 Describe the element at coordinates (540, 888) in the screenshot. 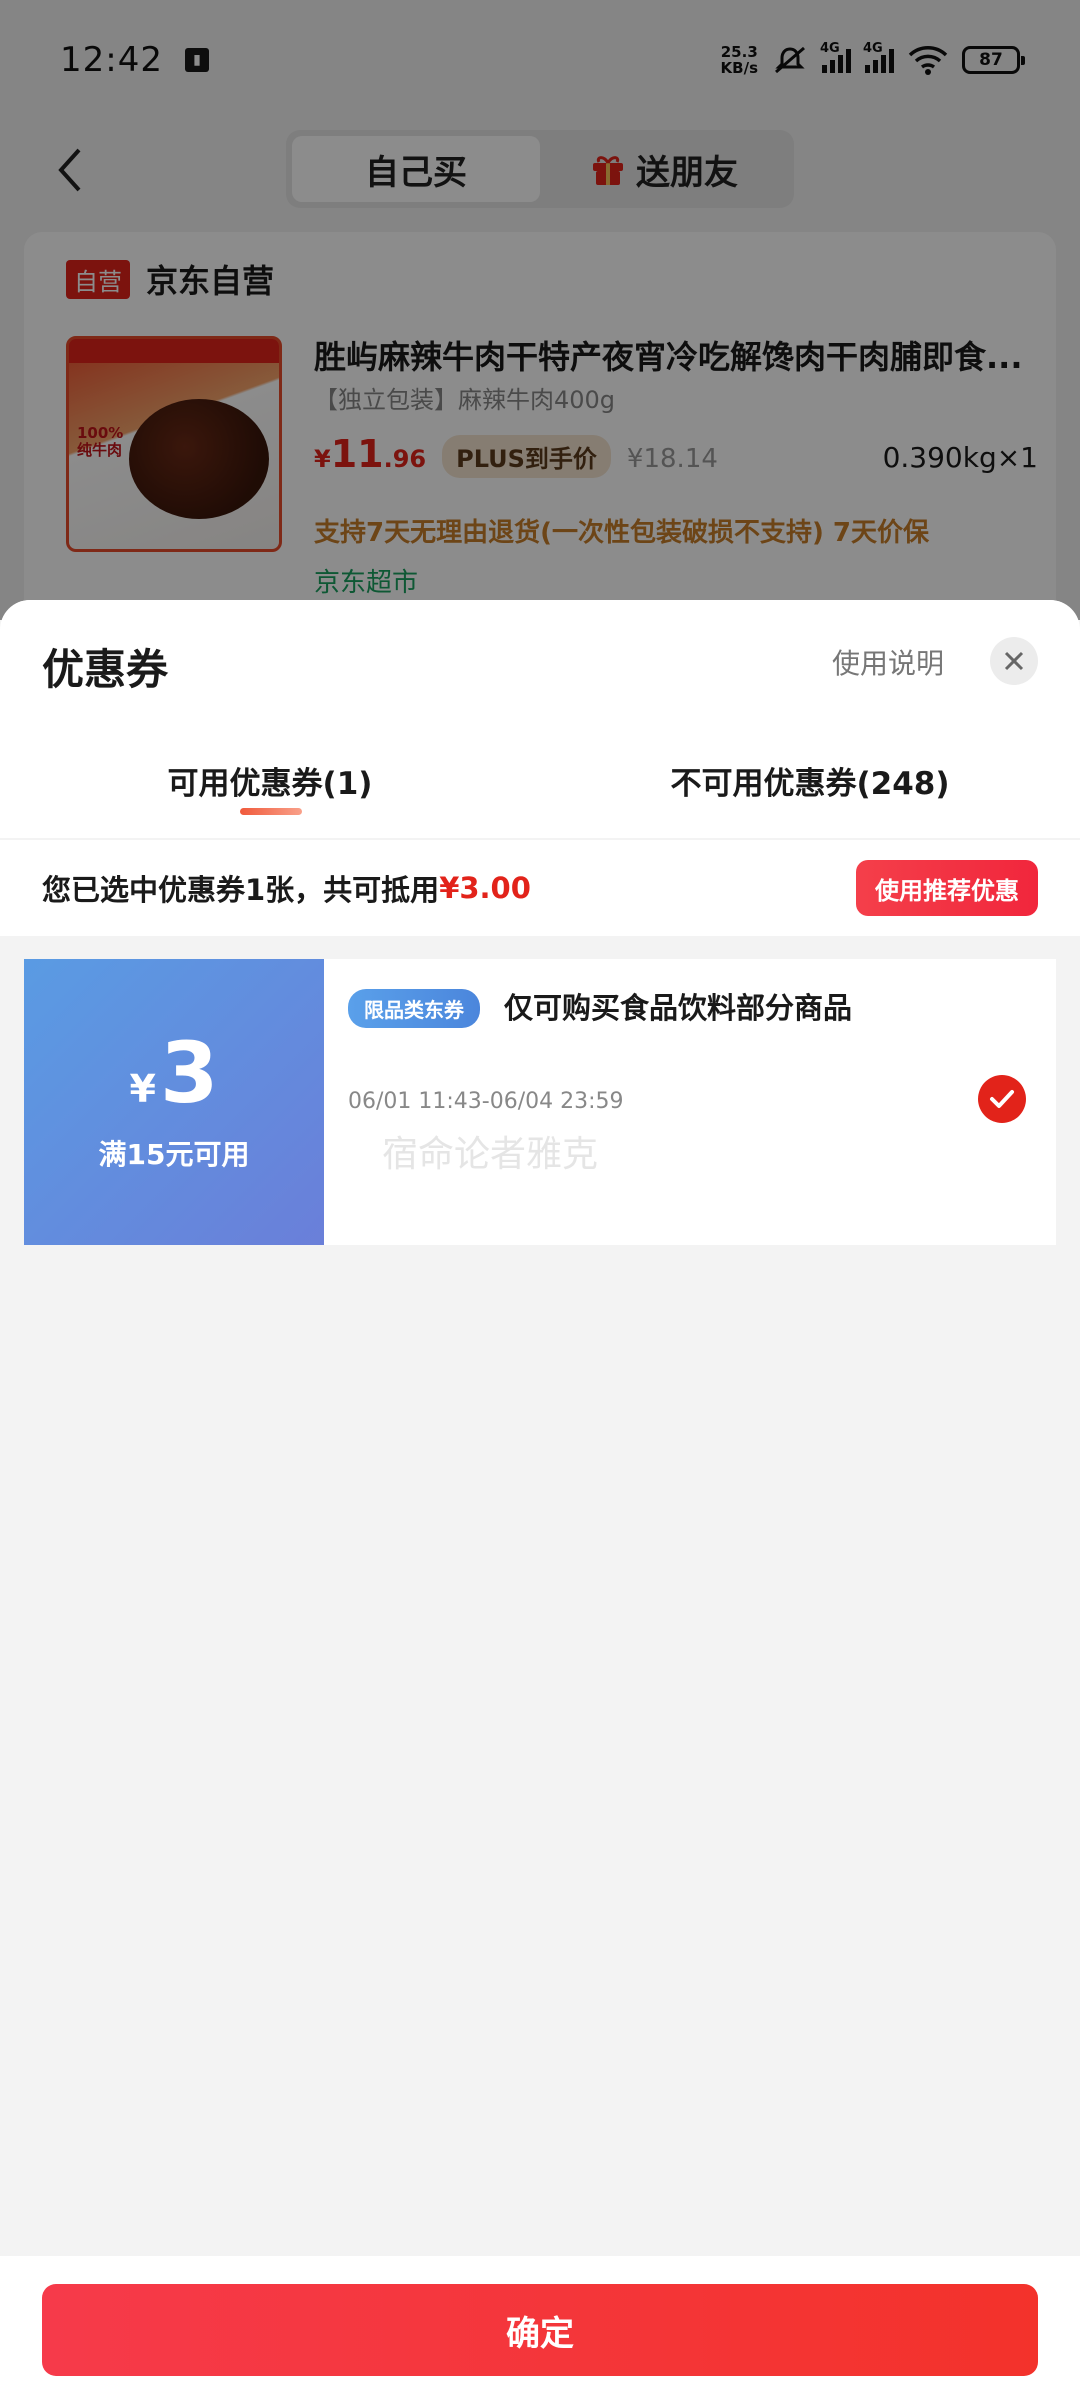

I see `selected-summary-bar: 您已选中优惠券1张，共可抵用 ¥3.00 使用推荐优惠` at that location.